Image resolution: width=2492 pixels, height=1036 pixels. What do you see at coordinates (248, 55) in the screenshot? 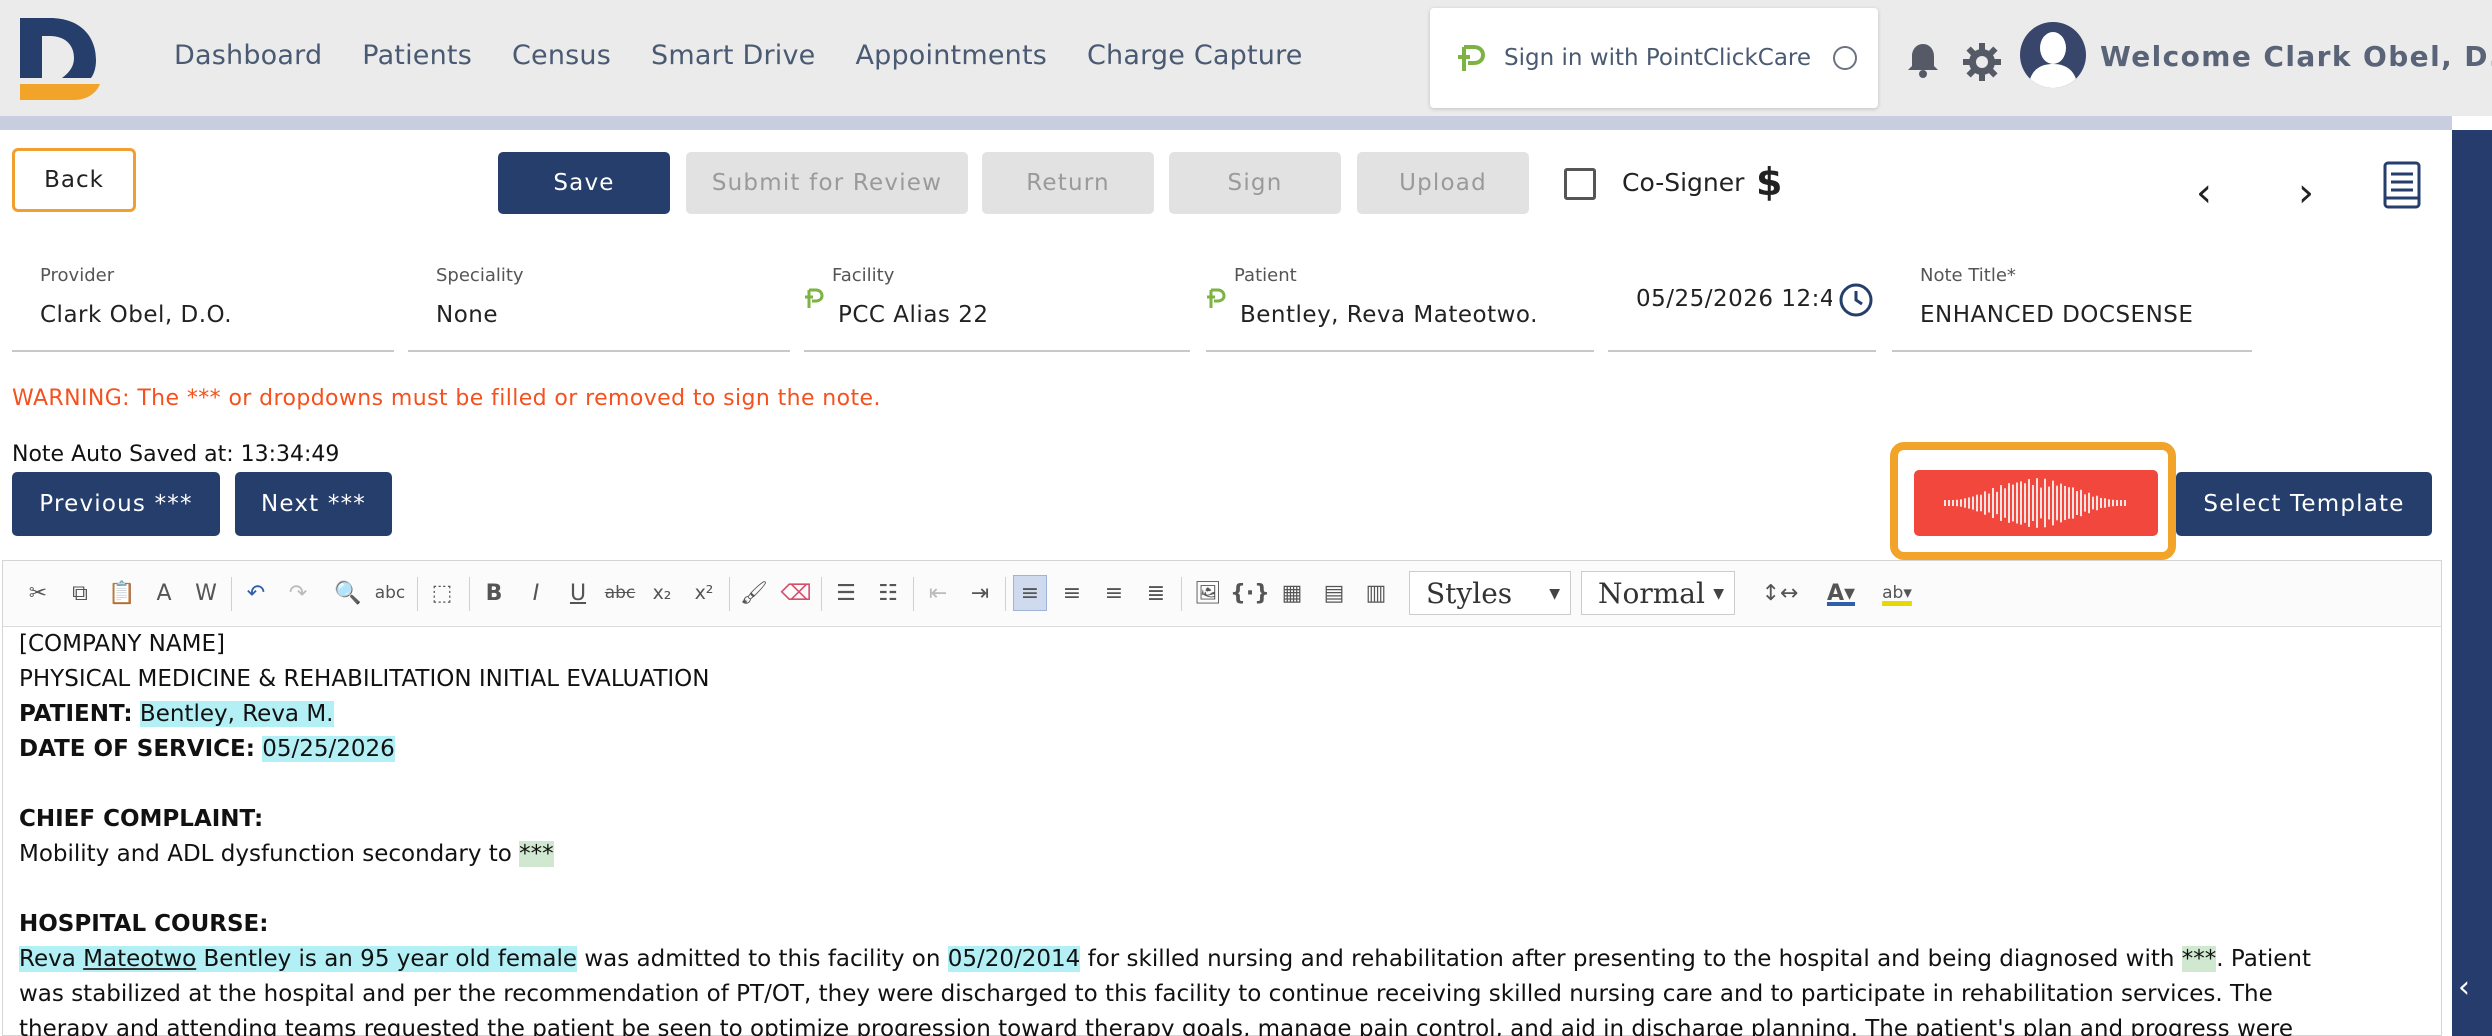
I see `nav-dashboard: Dashboard` at bounding box center [248, 55].